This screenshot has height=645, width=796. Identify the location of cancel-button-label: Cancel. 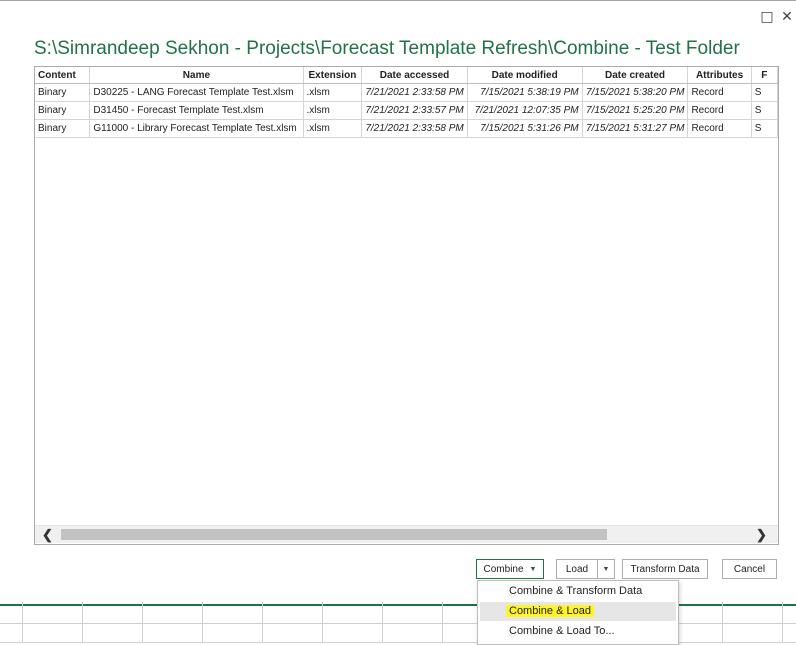
(749, 569).